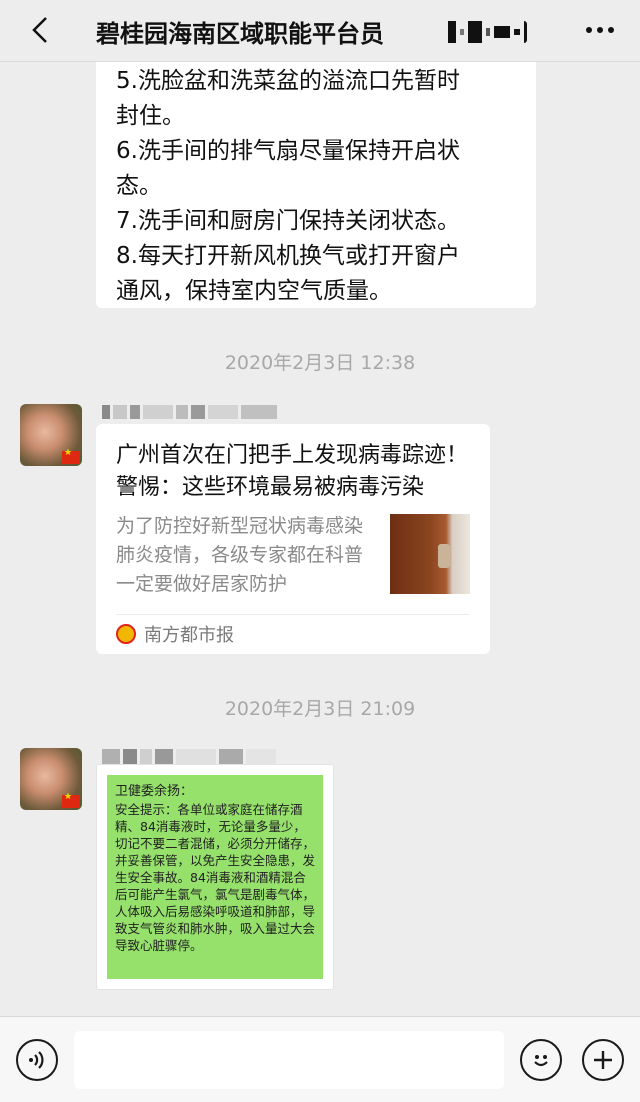 The width and height of the screenshot is (640, 1102). I want to click on back-button, so click(40, 30).